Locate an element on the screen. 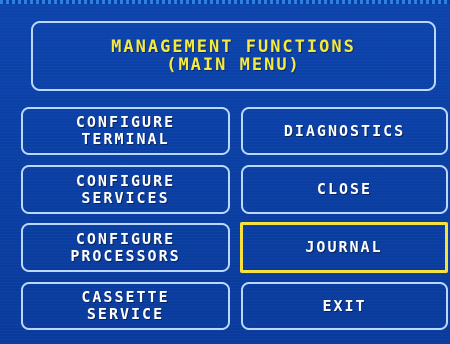 The image size is (450, 344). configure-processors-button: CONFIGURE PROCESSORS is located at coordinates (125, 247).